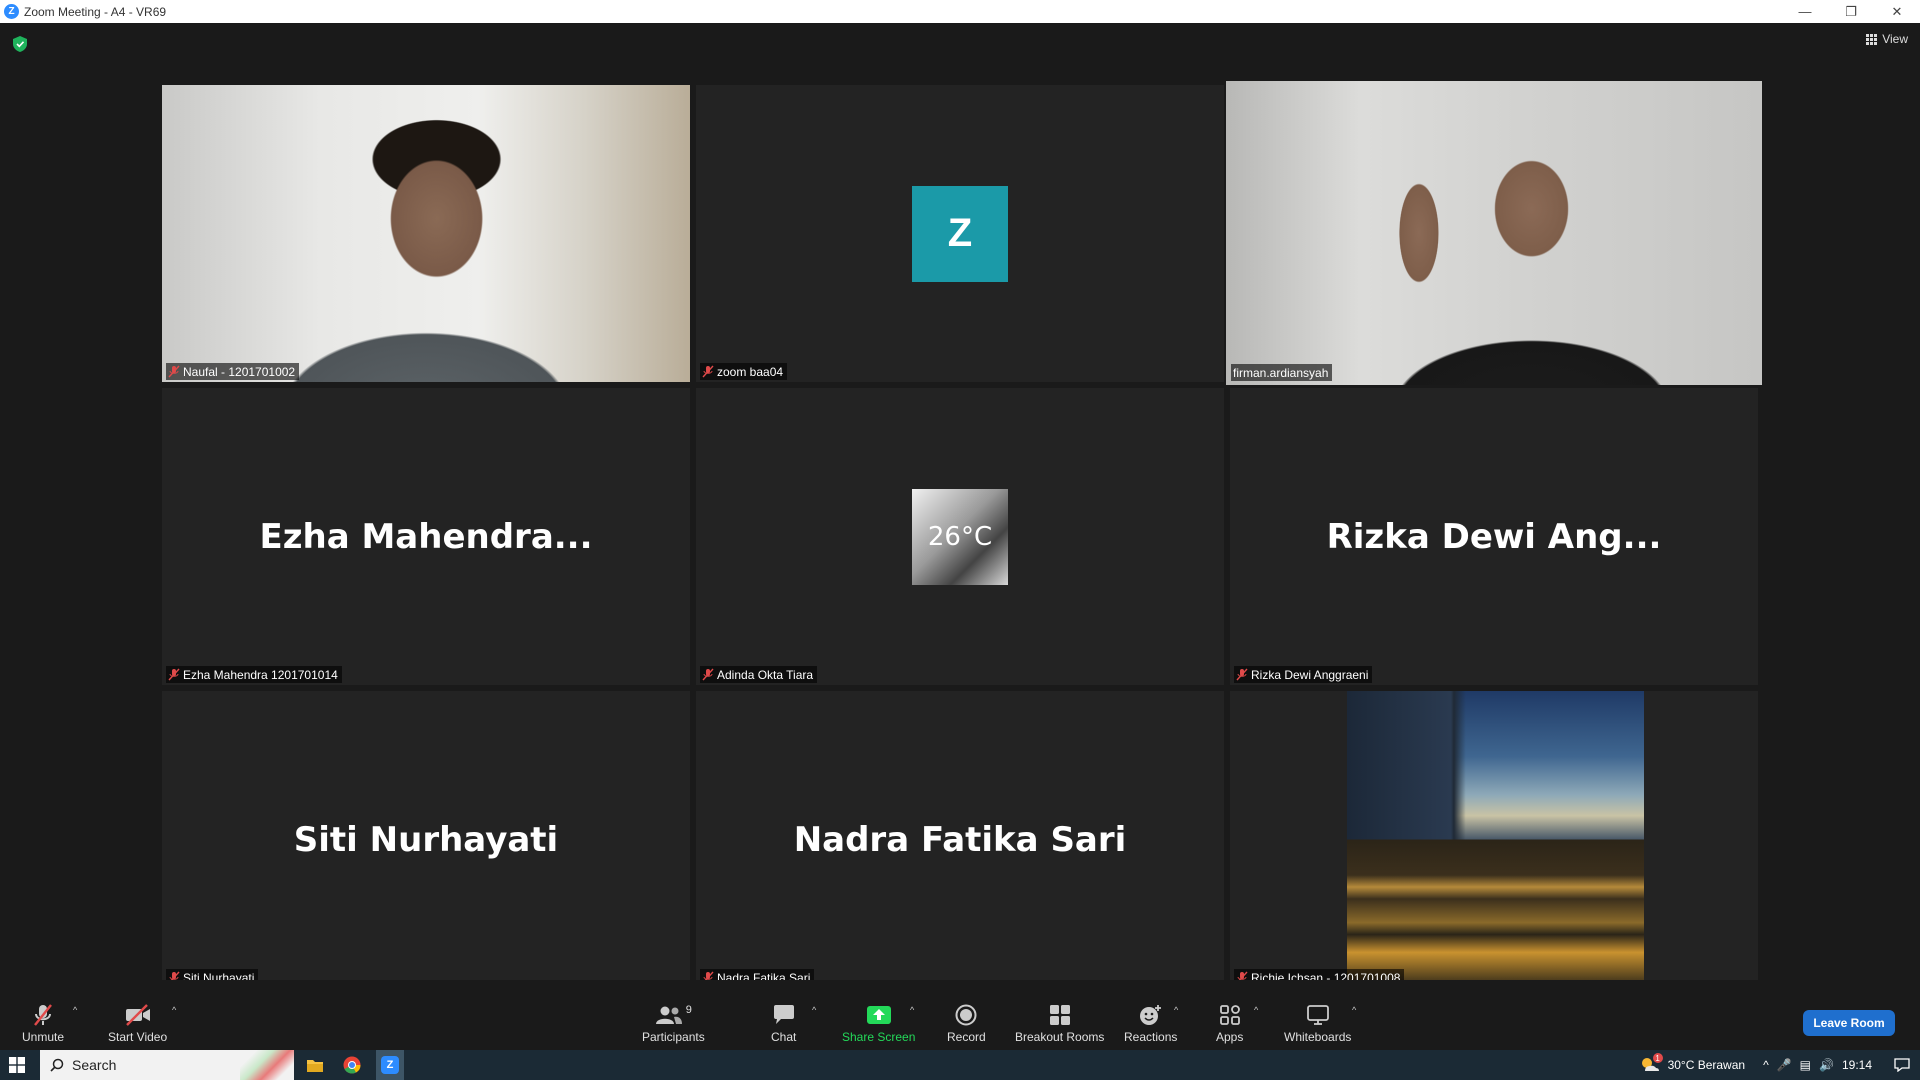  Describe the element at coordinates (1895, 39) in the screenshot. I see `view-label: View` at that location.